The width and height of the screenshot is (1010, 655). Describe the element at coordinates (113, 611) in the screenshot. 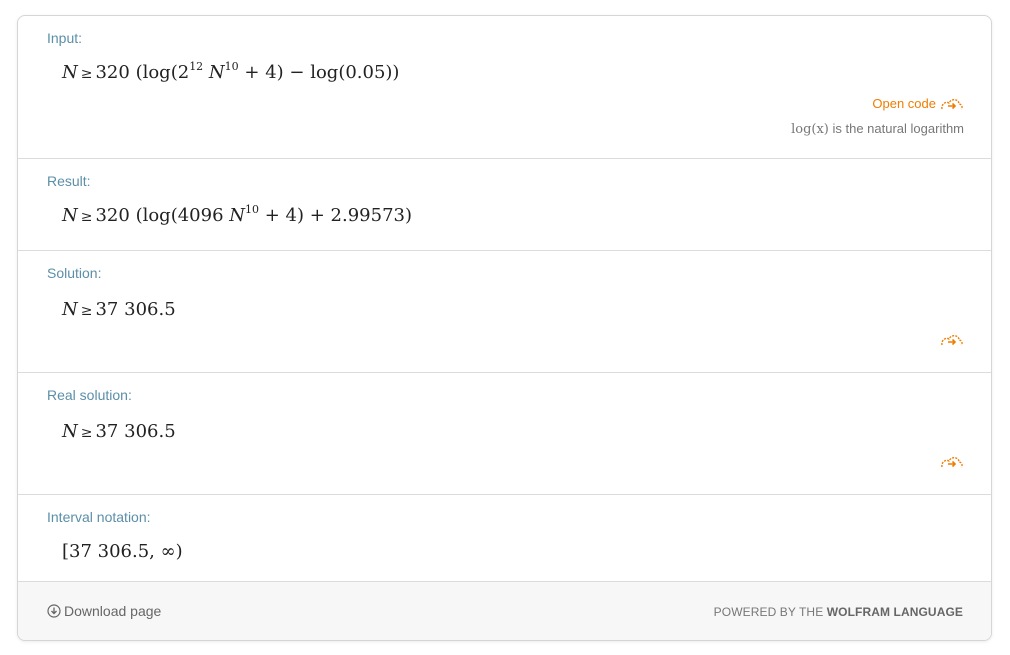

I see `download-page-label: Download page` at that location.